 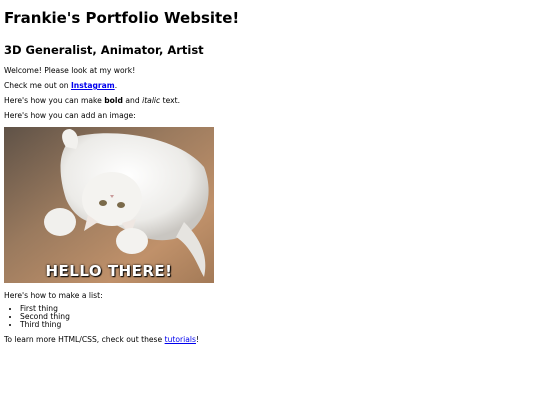 What do you see at coordinates (93, 85) in the screenshot?
I see `instagram-link: Instagram` at bounding box center [93, 85].